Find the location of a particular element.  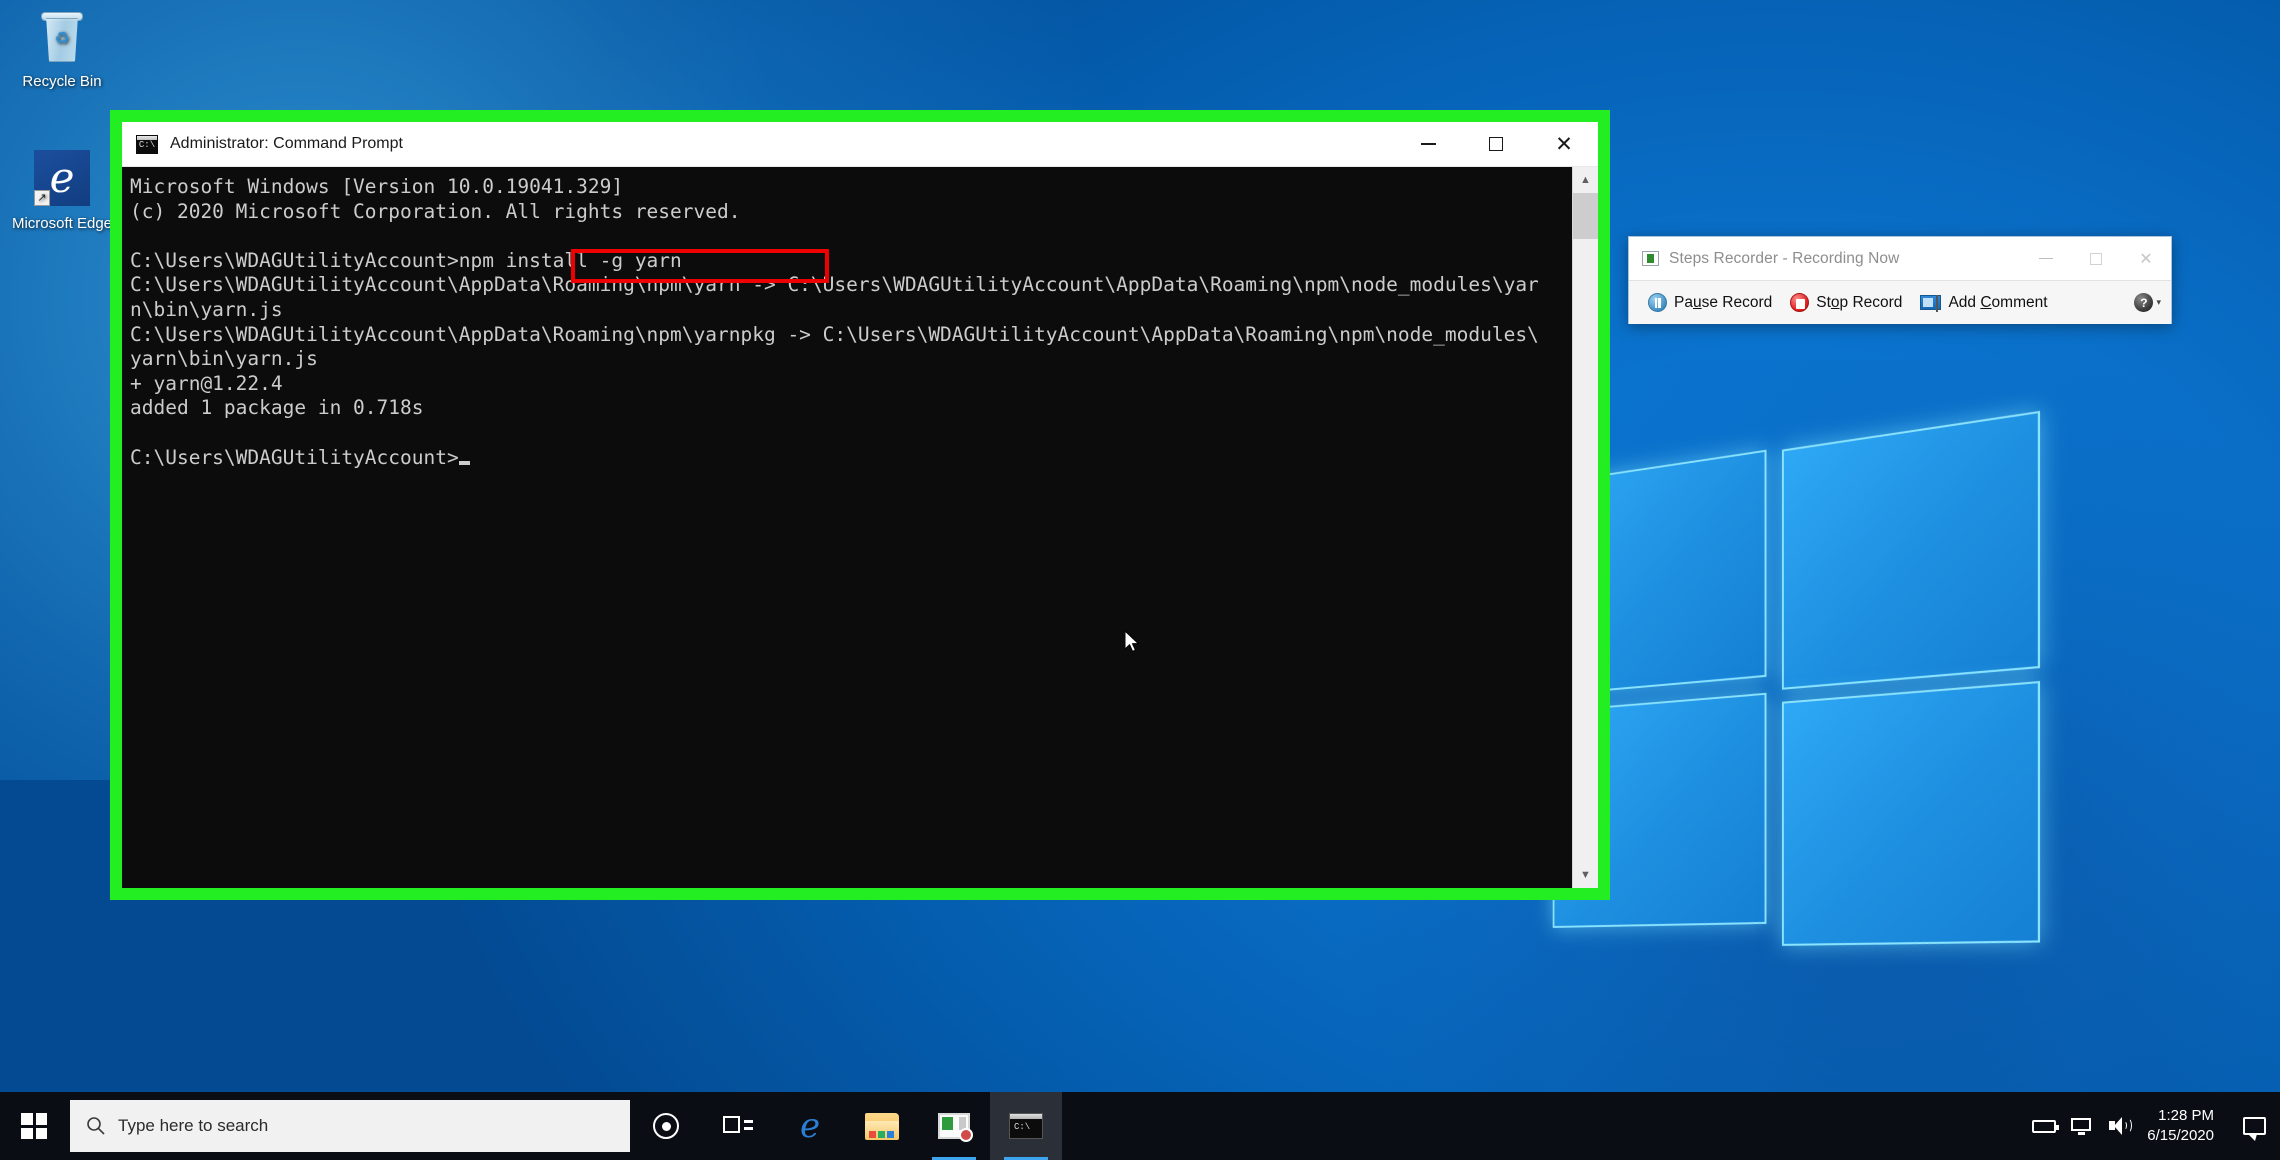

edge-icon: e ↗ is located at coordinates (62, 180).